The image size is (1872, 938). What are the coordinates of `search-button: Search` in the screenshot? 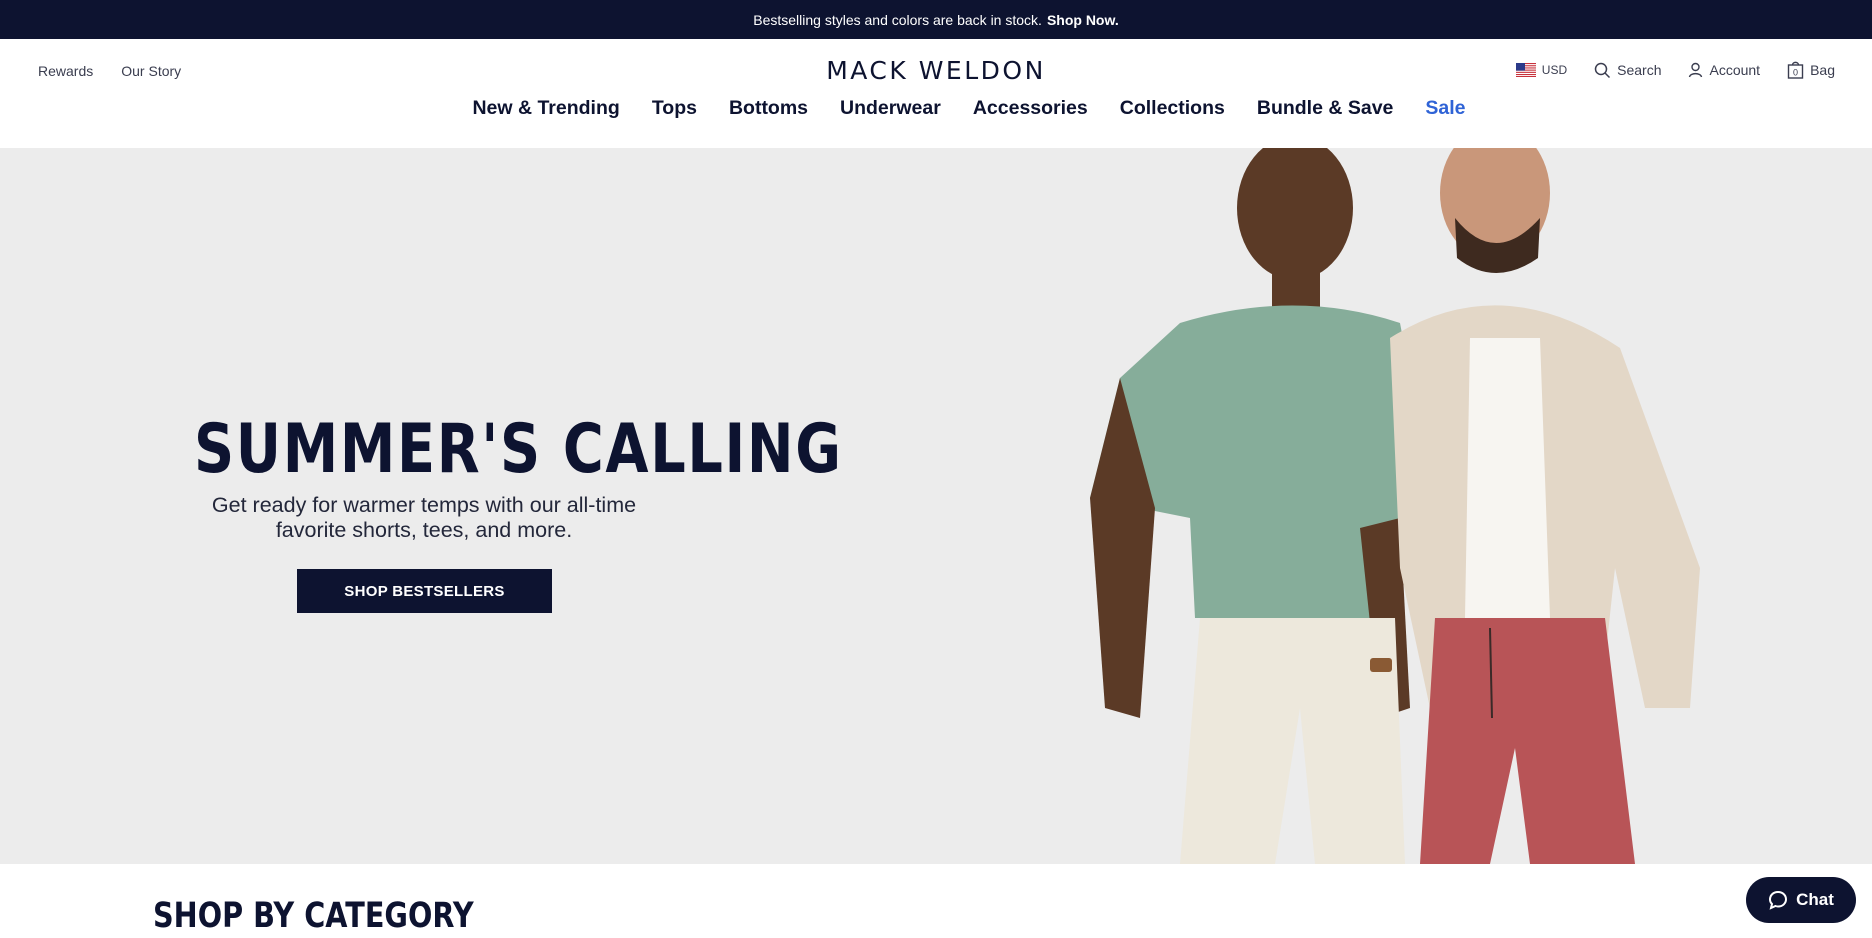 It's located at (1627, 70).